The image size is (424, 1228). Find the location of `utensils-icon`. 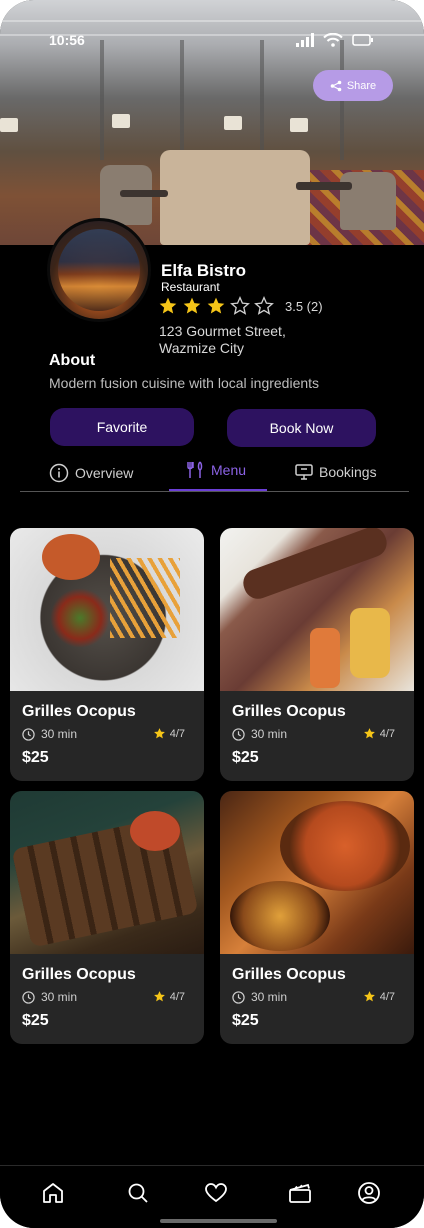

utensils-icon is located at coordinates (195, 469).